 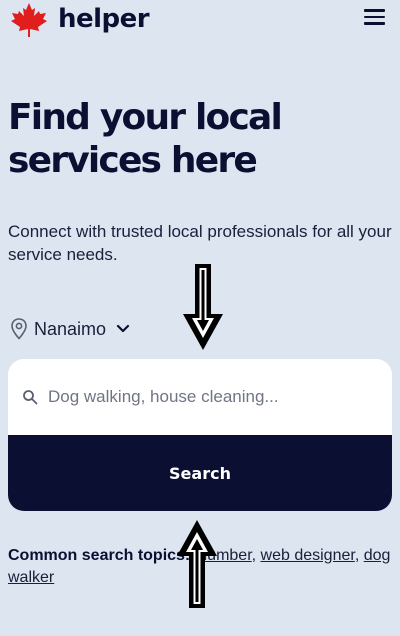 What do you see at coordinates (29, 20) in the screenshot?
I see `maple-leaf-icon` at bounding box center [29, 20].